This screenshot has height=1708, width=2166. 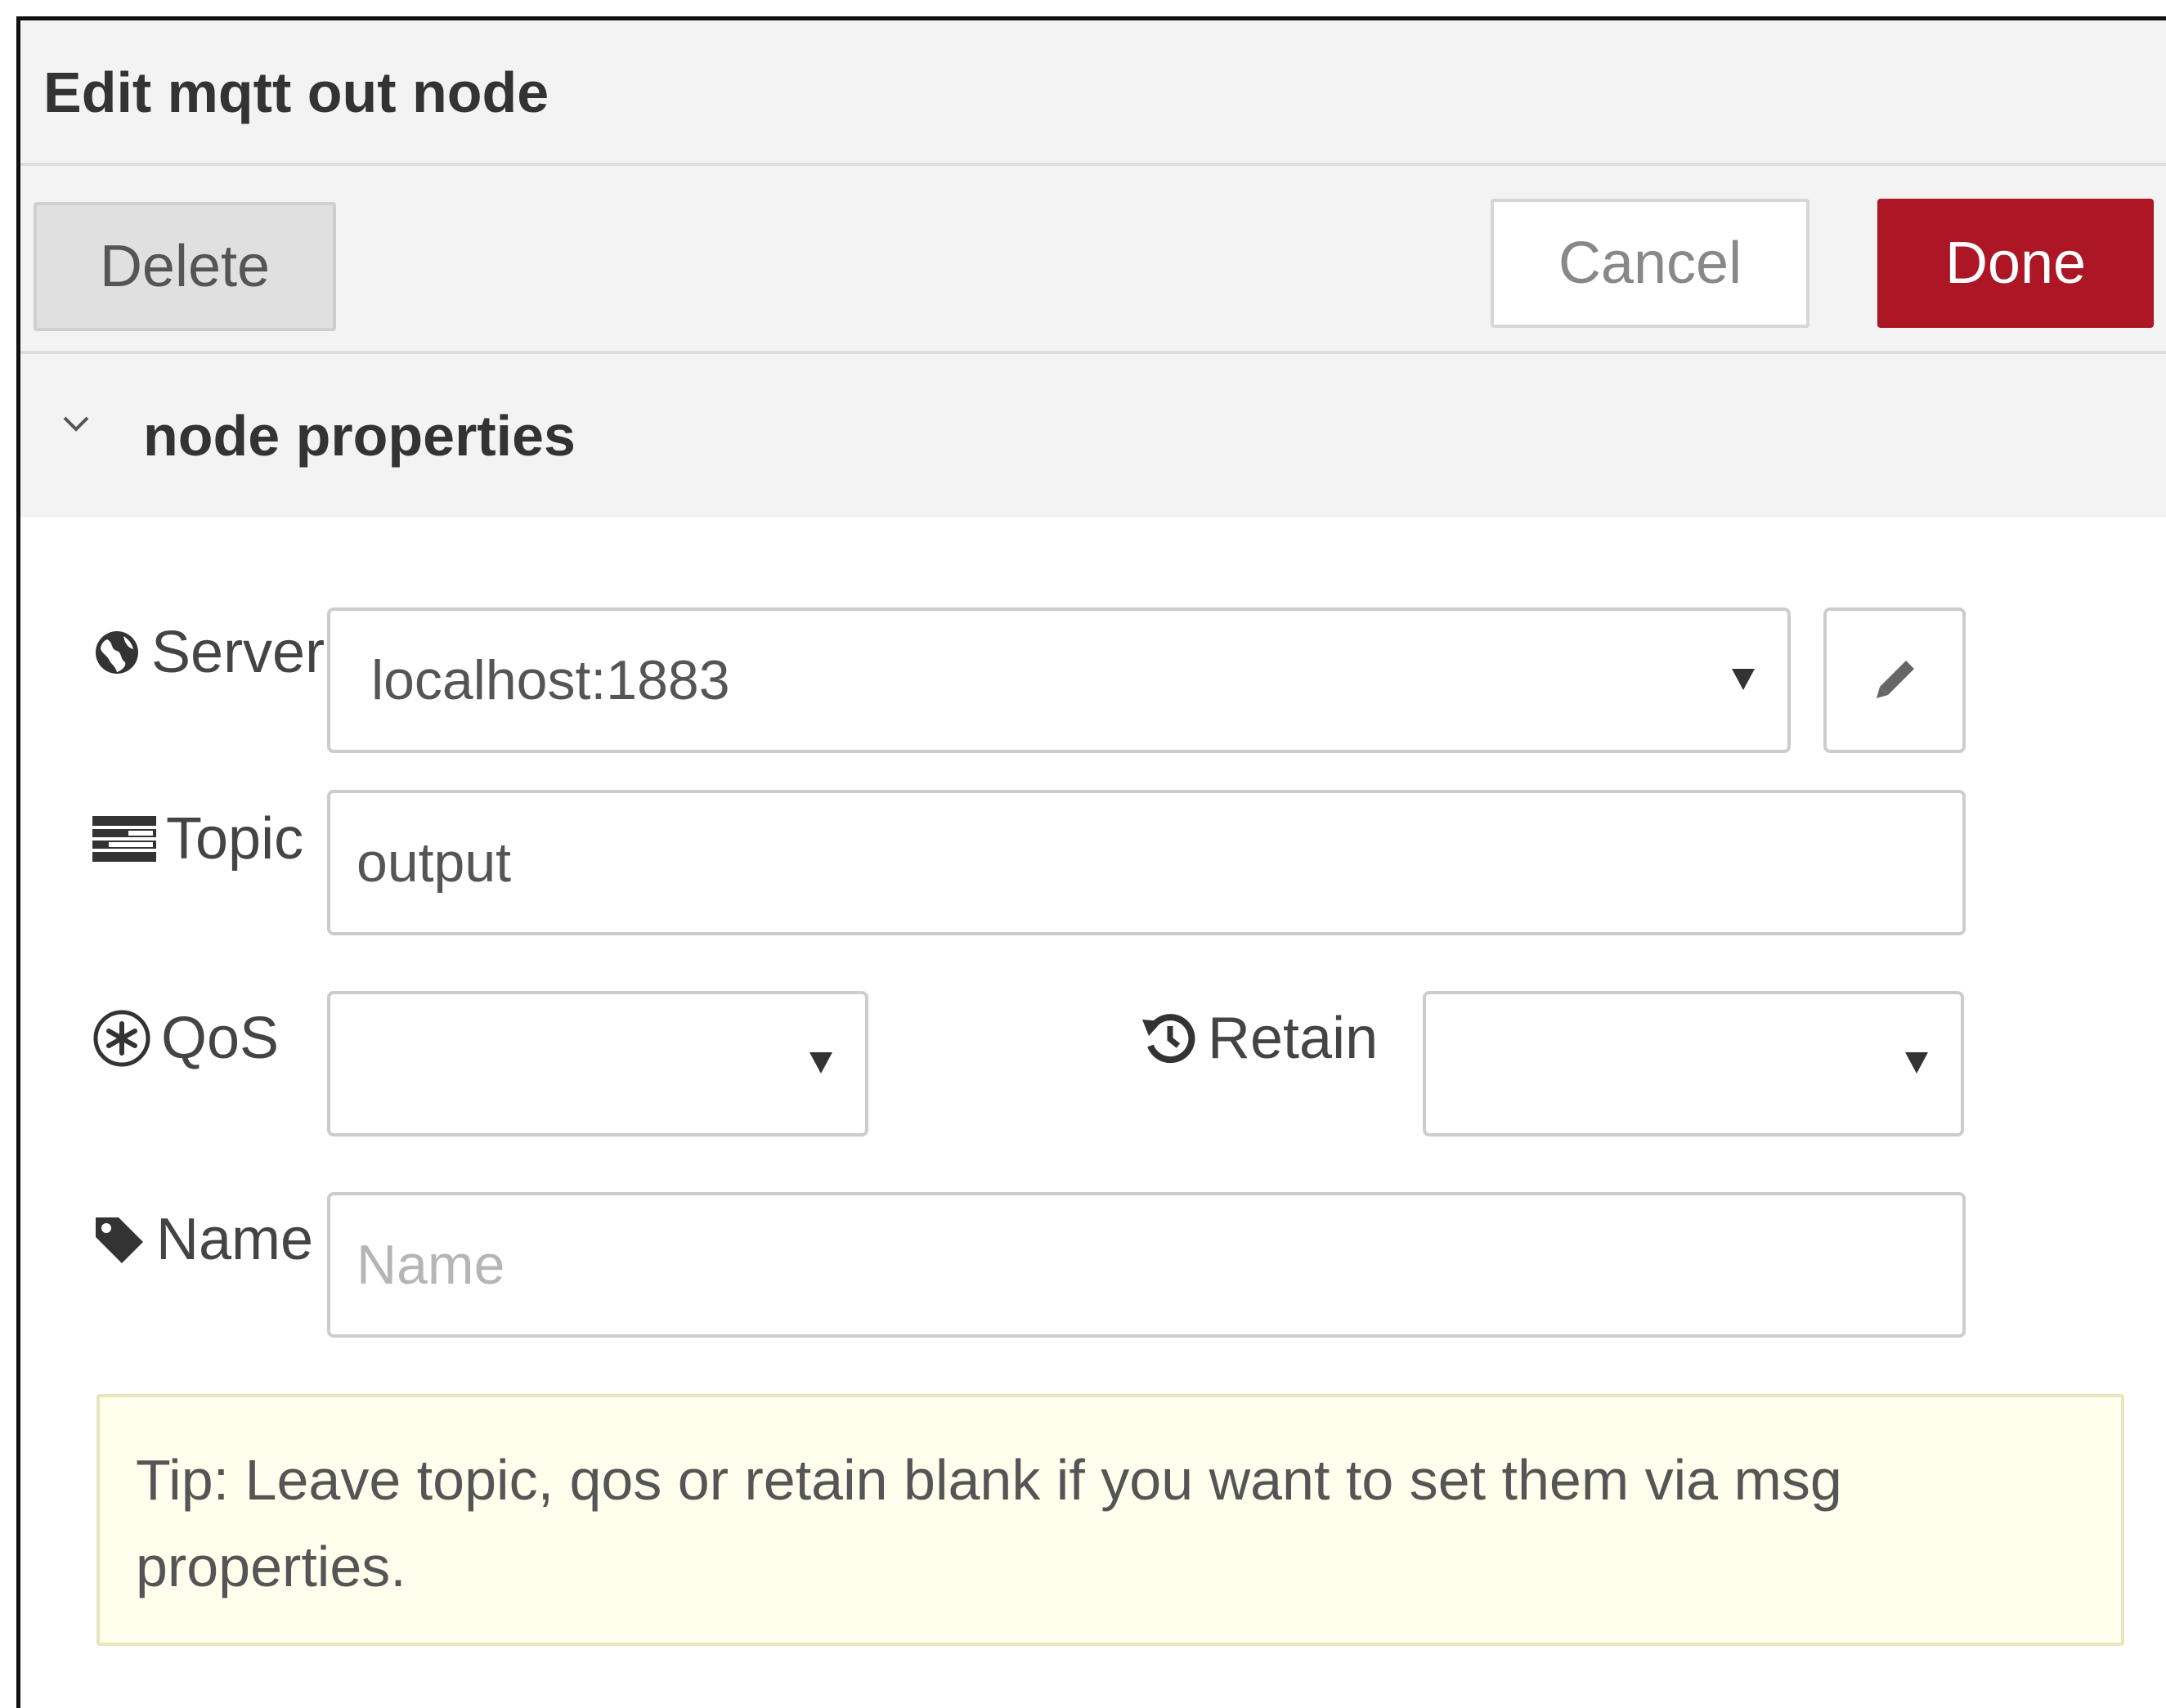 I want to click on qos-label: QoS, so click(x=220, y=1038).